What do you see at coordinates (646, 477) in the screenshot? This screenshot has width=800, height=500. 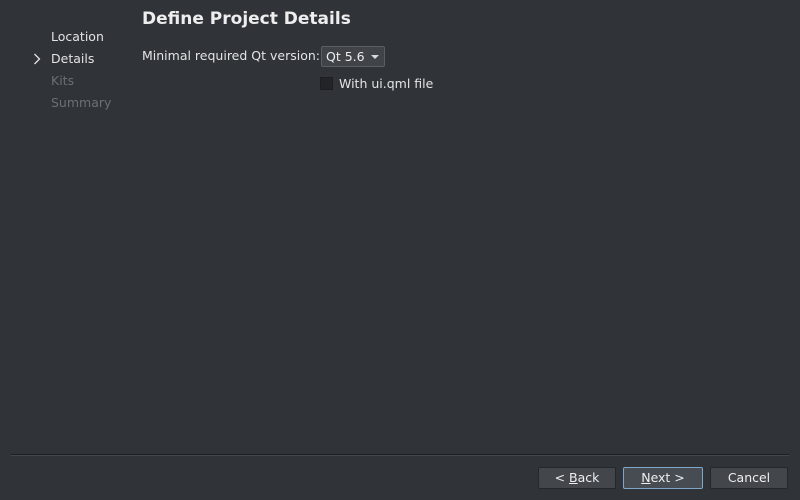 I see `next-mnemonic: N` at bounding box center [646, 477].